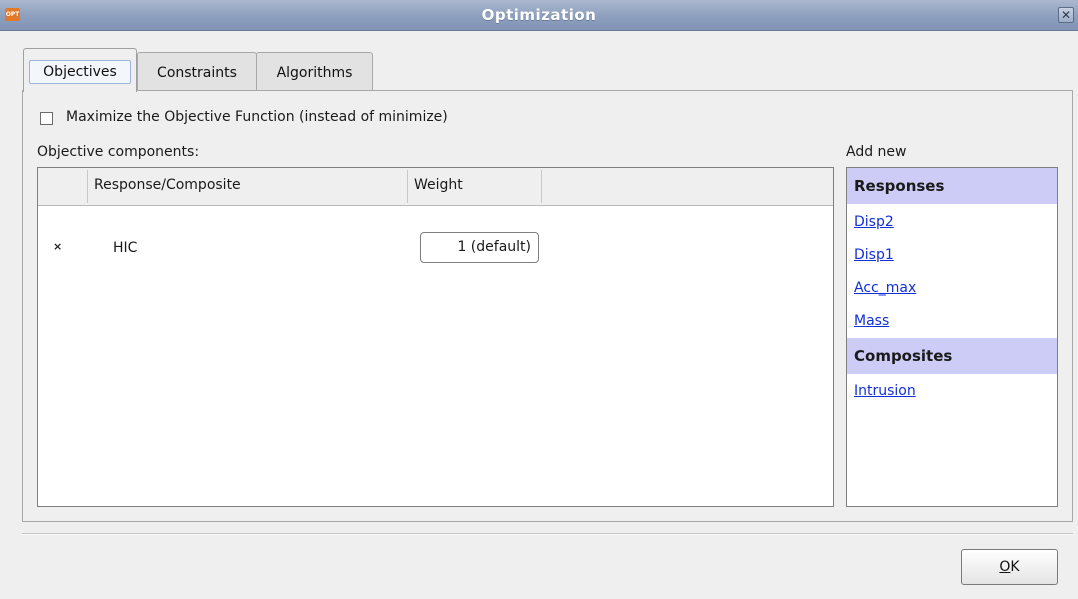 The width and height of the screenshot is (1078, 599). I want to click on column-header-weight: Weight, so click(438, 185).